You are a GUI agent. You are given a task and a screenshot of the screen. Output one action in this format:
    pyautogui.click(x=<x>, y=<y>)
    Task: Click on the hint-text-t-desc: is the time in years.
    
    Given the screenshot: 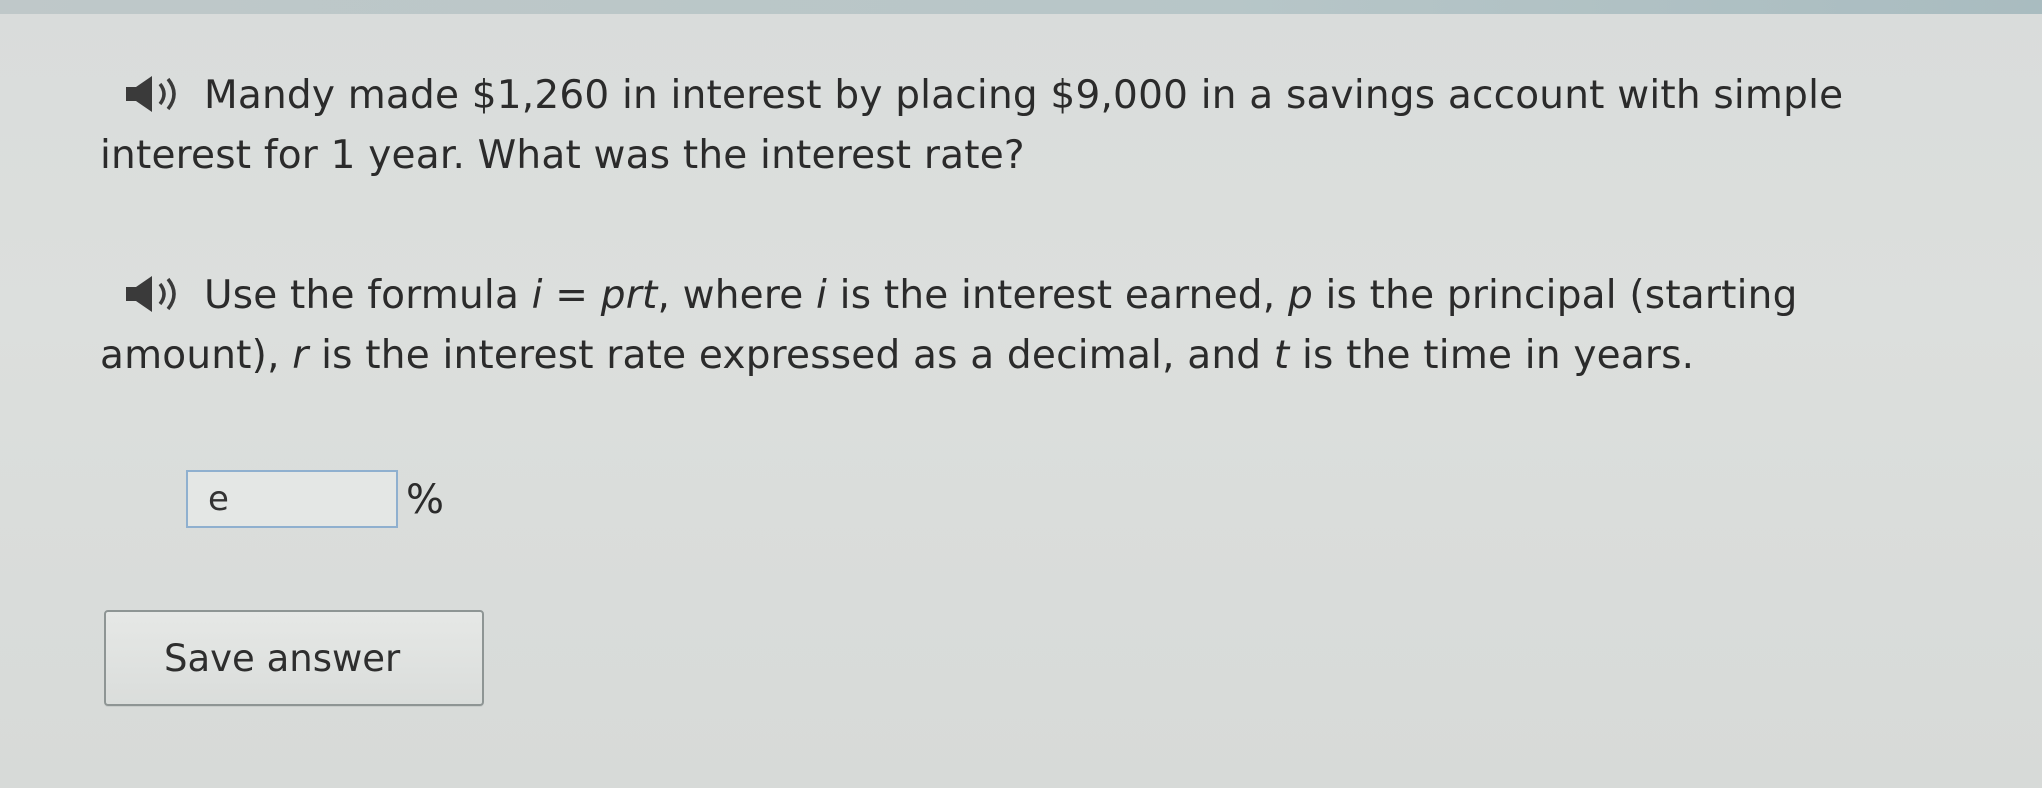 What is the action you would take?
    pyautogui.click(x=1492, y=355)
    